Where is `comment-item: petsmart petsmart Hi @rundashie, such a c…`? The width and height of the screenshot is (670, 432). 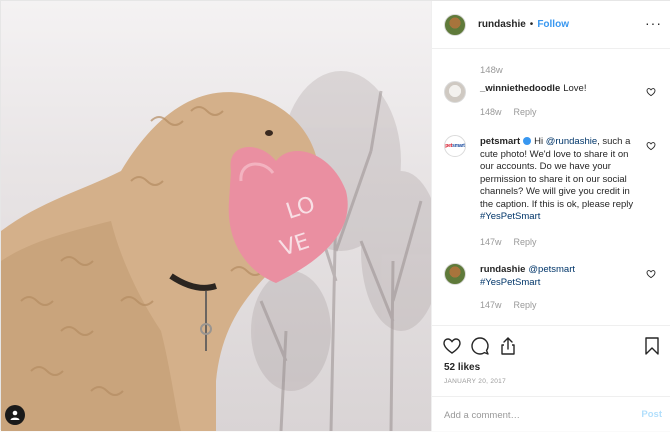 comment-item: petsmart petsmart Hi @rundashie, such a c… is located at coordinates (552, 195).